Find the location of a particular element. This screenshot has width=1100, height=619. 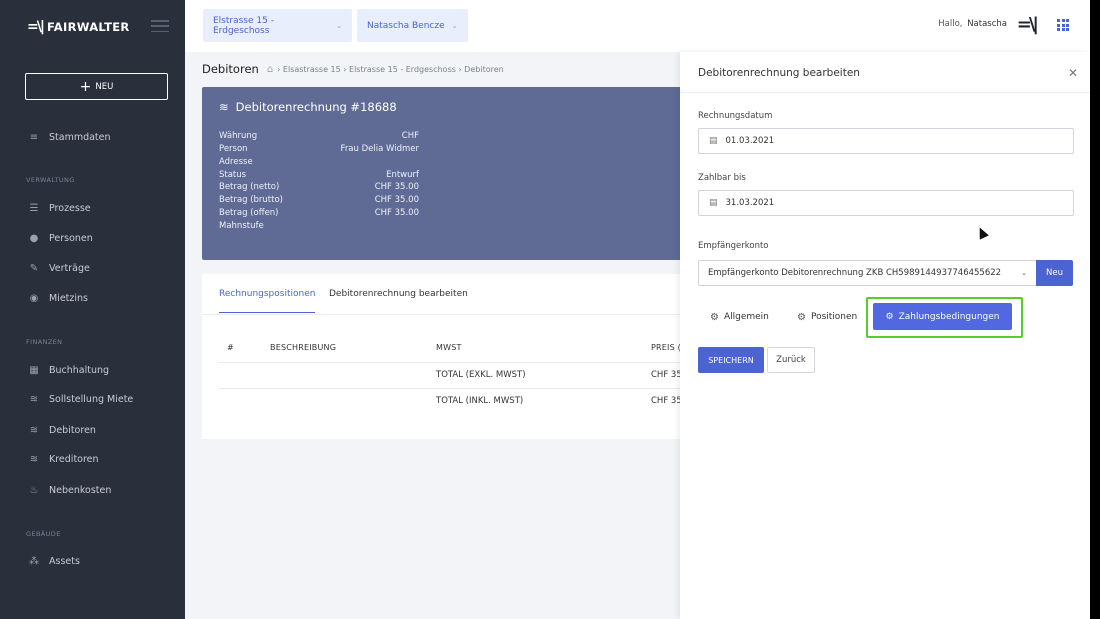

tab-divider is located at coordinates (462, 314).